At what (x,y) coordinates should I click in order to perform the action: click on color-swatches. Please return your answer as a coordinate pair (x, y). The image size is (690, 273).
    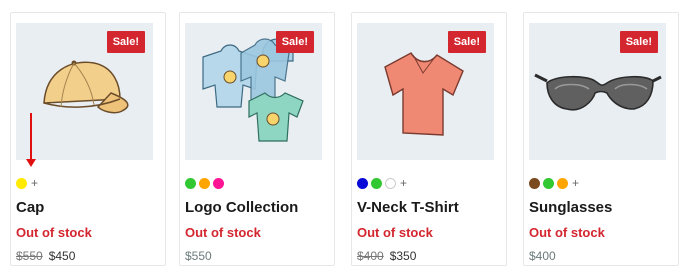
    Looking at the image, I should click on (204, 183).